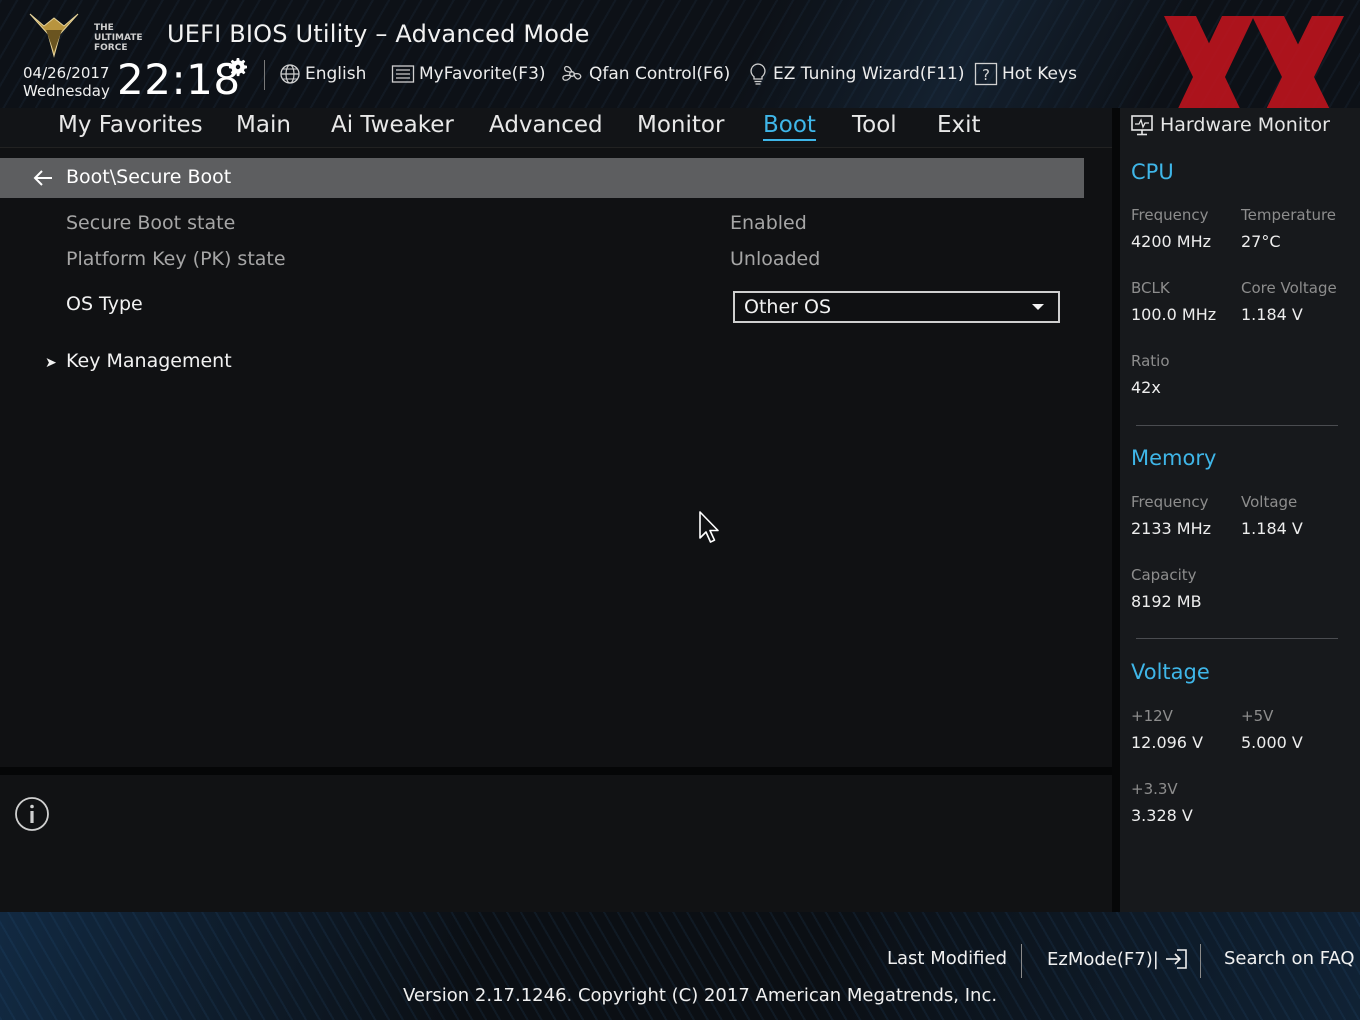 The height and width of the screenshot is (1020, 1360). I want to click on tab-advanced: Advanced, so click(546, 125).